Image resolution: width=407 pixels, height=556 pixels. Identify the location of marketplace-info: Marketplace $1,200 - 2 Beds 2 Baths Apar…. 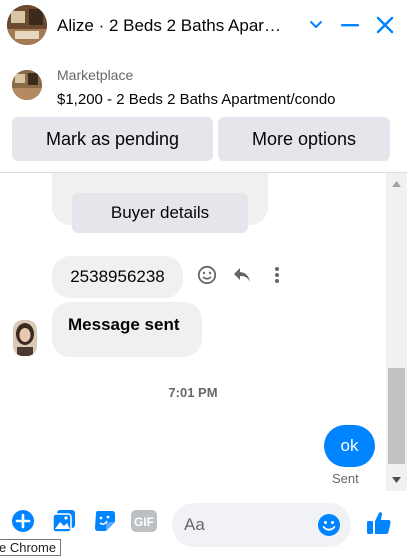
(203, 86).